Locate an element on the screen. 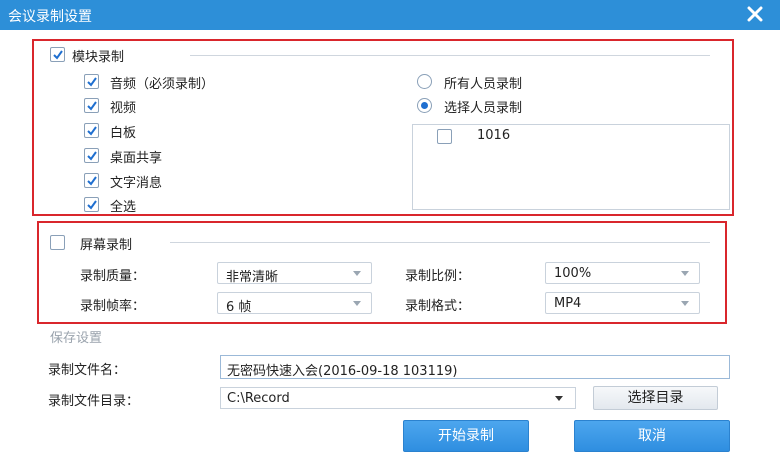  audio-checkbox is located at coordinates (91, 81).